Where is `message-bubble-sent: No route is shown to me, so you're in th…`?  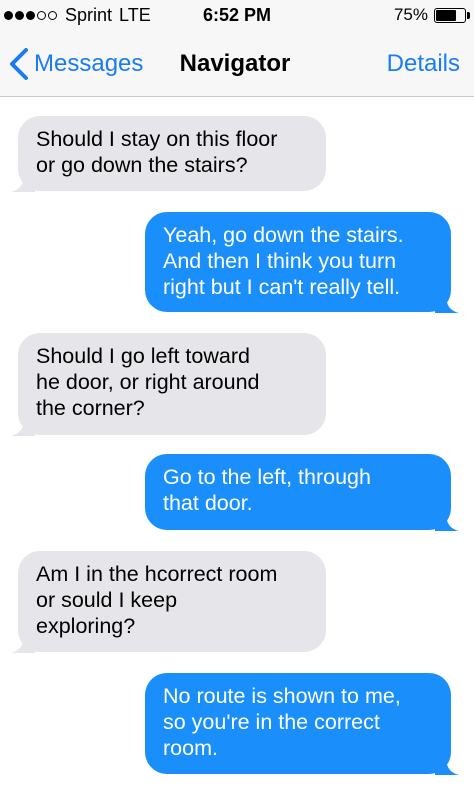 message-bubble-sent: No route is shown to me, so you're in th… is located at coordinates (302, 724).